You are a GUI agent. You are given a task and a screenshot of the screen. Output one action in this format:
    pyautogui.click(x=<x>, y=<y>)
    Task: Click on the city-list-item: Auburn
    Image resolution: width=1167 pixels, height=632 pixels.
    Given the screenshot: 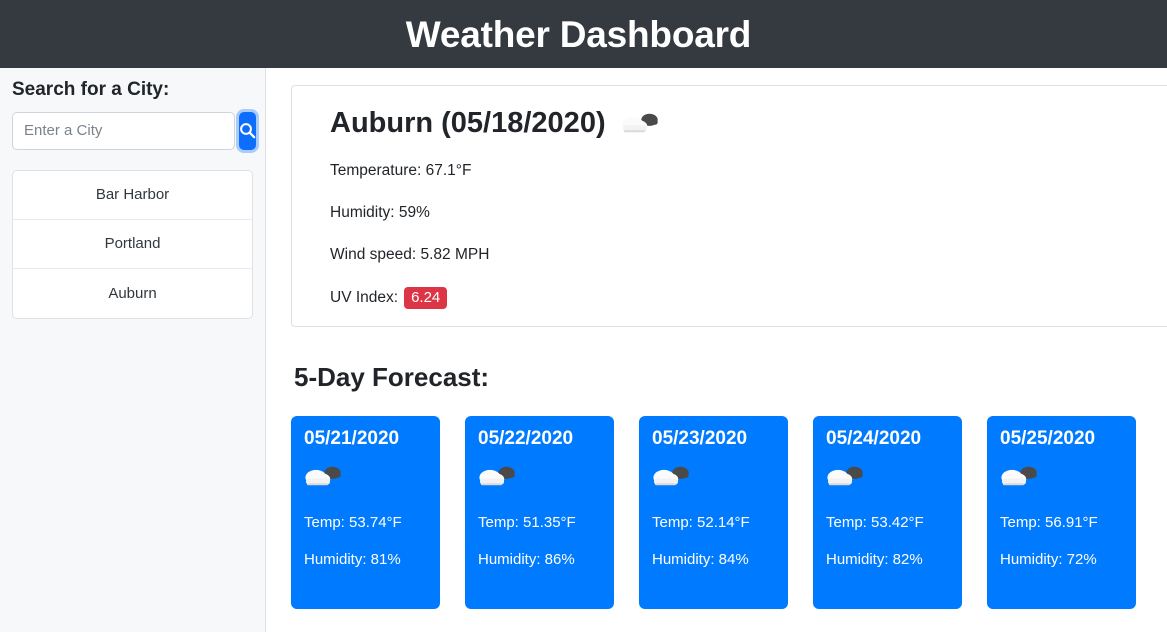 What is the action you would take?
    pyautogui.click(x=132, y=293)
    